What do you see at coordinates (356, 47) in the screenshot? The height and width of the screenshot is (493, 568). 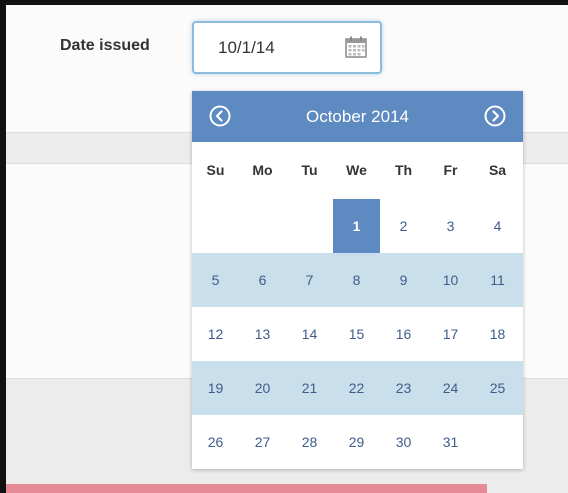 I see `calendar-icon` at bounding box center [356, 47].